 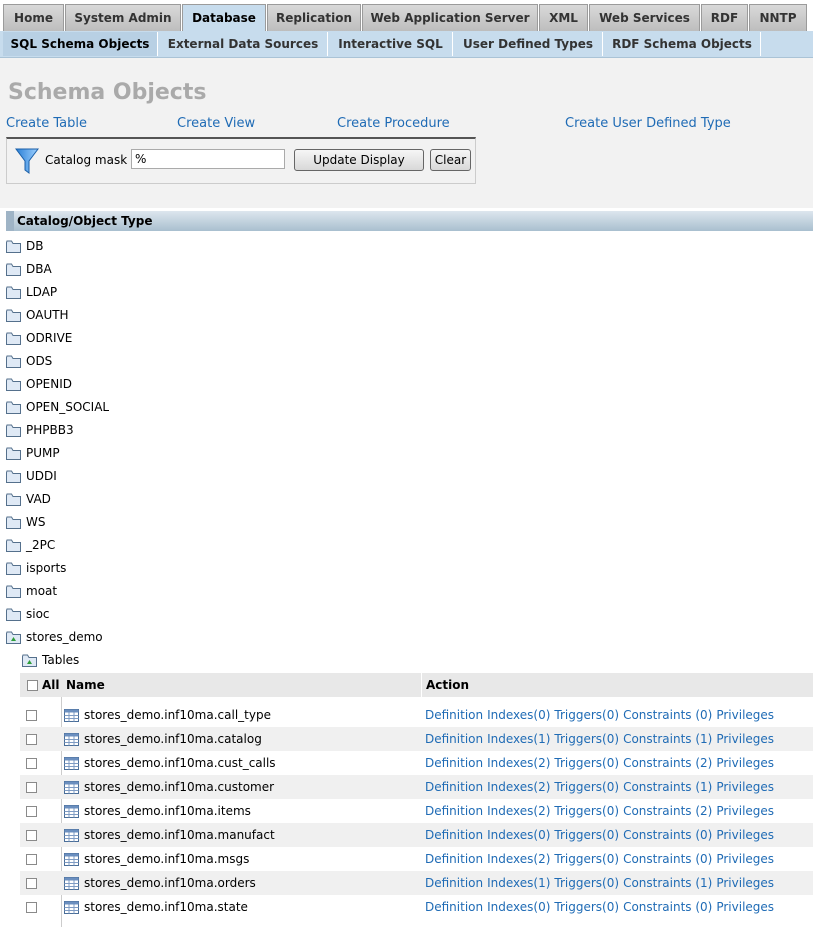 What do you see at coordinates (450, 17) in the screenshot?
I see `tab-web-application-server: Web Application Server` at bounding box center [450, 17].